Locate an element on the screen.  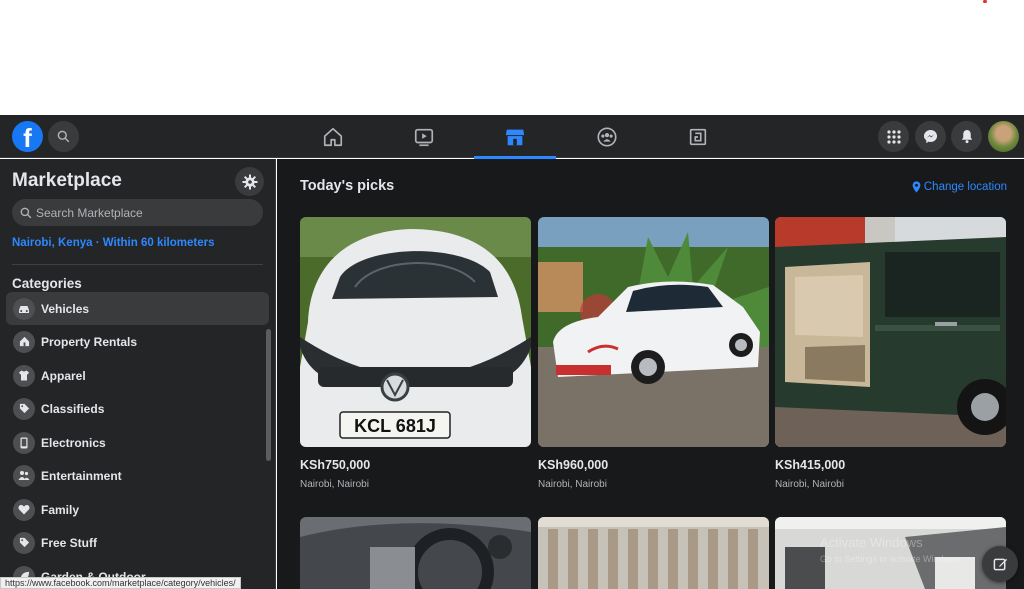
top-navigation-bar: f is located at coordinates (512, 137).